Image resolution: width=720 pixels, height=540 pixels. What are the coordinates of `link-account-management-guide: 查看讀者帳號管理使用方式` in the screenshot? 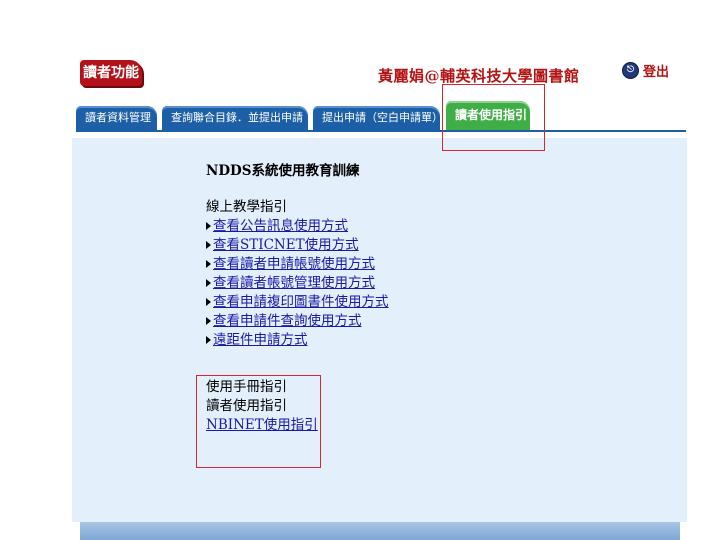 It's located at (294, 283).